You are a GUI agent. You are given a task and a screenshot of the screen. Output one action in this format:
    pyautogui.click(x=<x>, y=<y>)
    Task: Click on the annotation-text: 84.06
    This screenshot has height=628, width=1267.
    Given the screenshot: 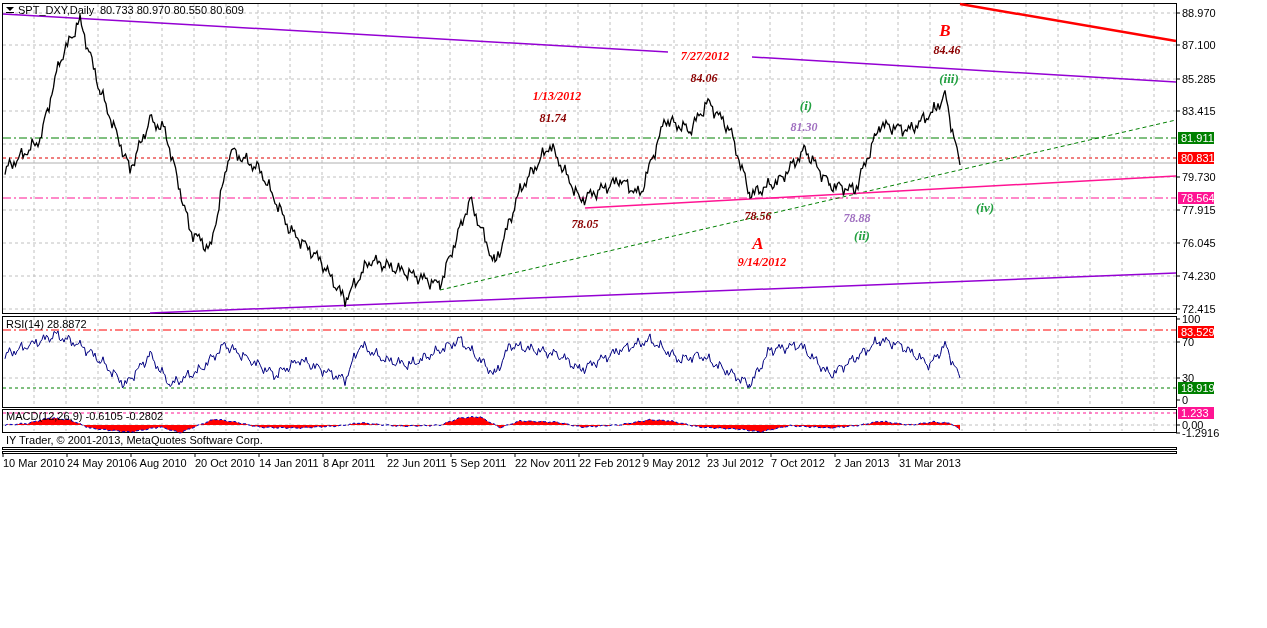 What is the action you would take?
    pyautogui.click(x=704, y=78)
    